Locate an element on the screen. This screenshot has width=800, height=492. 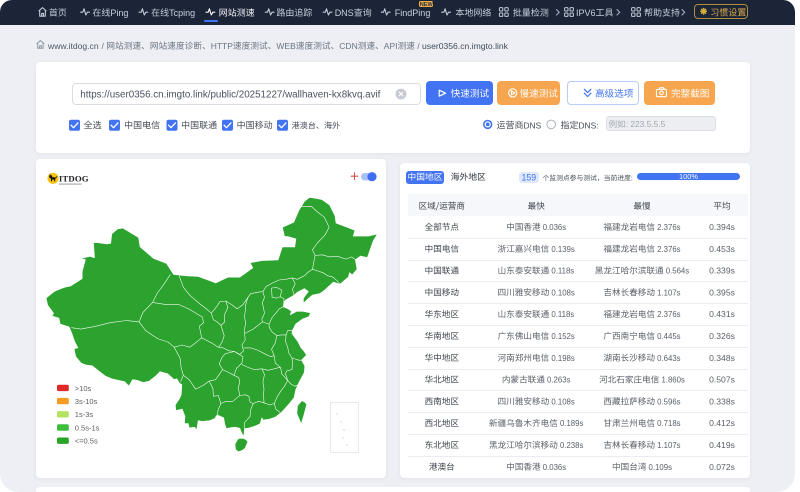
svg-text: 0.445s is located at coordinates (668, 336).